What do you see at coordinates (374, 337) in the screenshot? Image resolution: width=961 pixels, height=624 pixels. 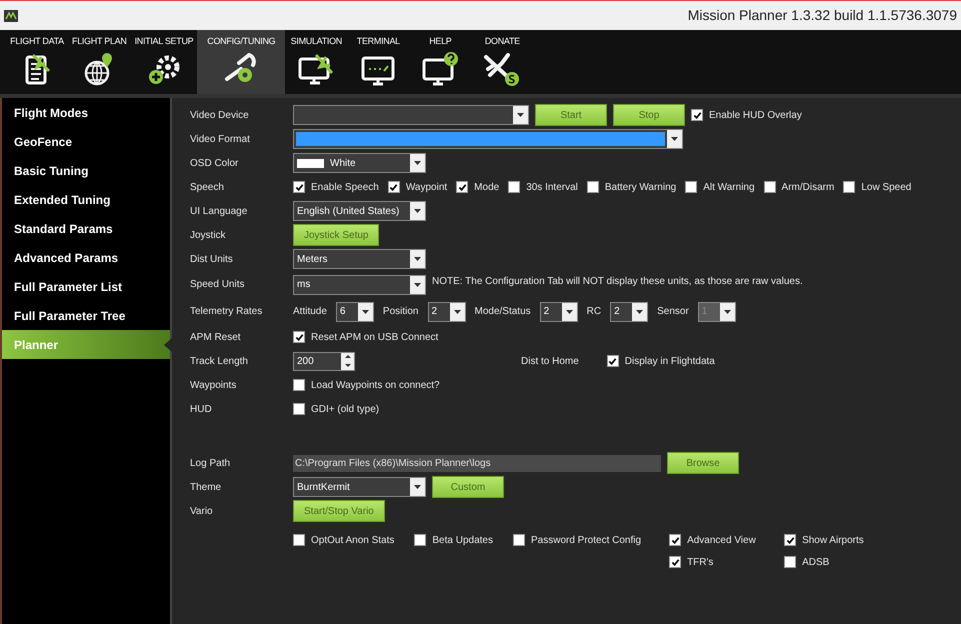 I see `checkbox-label: Reset APM on USB Connect` at bounding box center [374, 337].